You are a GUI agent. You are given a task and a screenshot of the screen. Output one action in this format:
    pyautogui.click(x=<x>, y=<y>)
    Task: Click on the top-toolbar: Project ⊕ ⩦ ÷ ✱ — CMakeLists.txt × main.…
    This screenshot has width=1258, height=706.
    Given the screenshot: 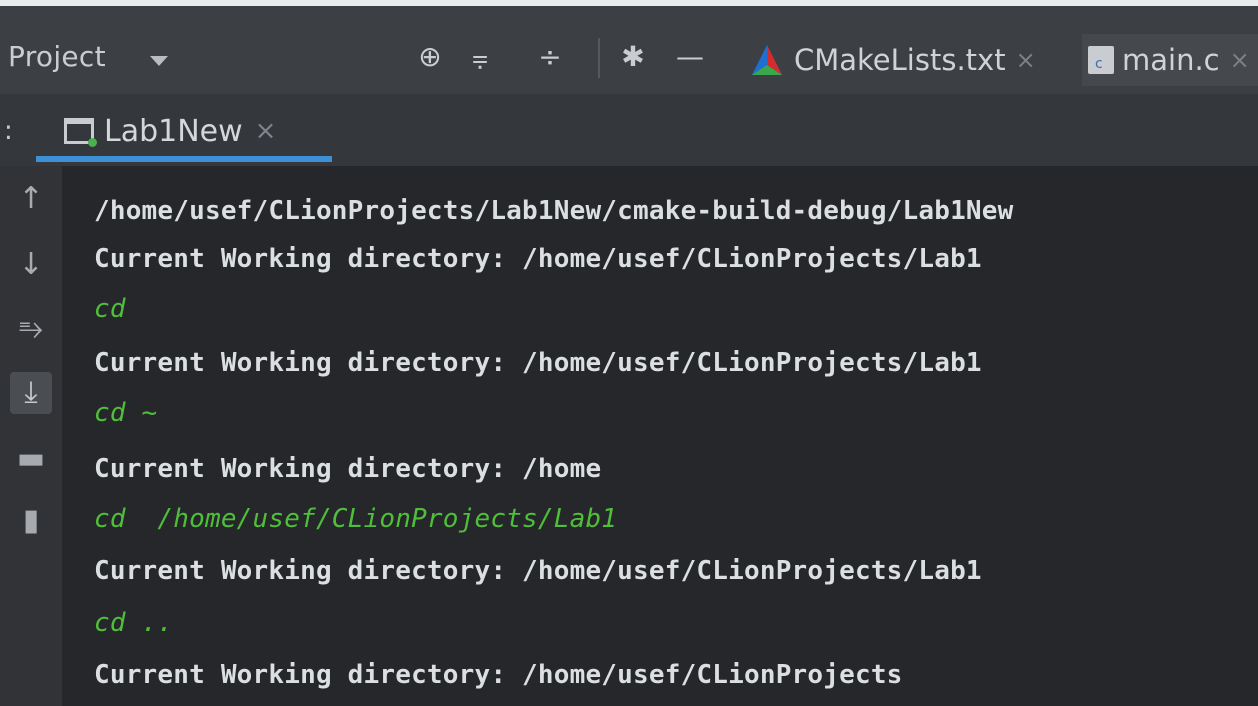 What is the action you would take?
    pyautogui.click(x=629, y=50)
    